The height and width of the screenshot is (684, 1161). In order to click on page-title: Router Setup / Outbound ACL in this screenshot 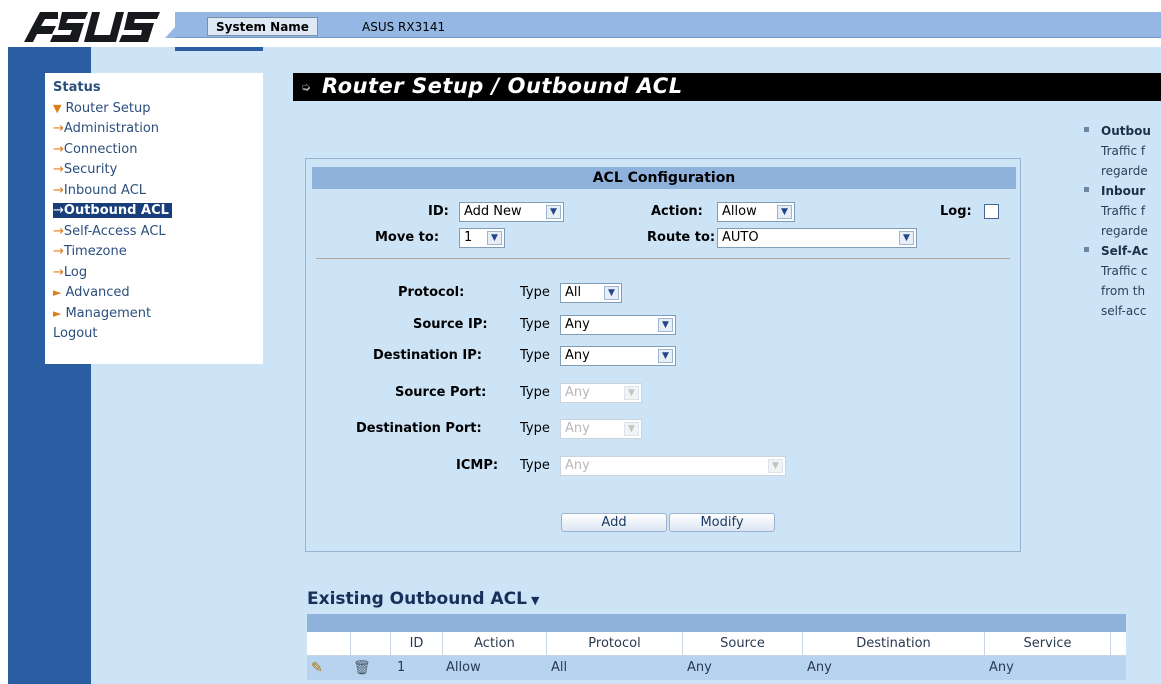, I will do `click(502, 86)`.